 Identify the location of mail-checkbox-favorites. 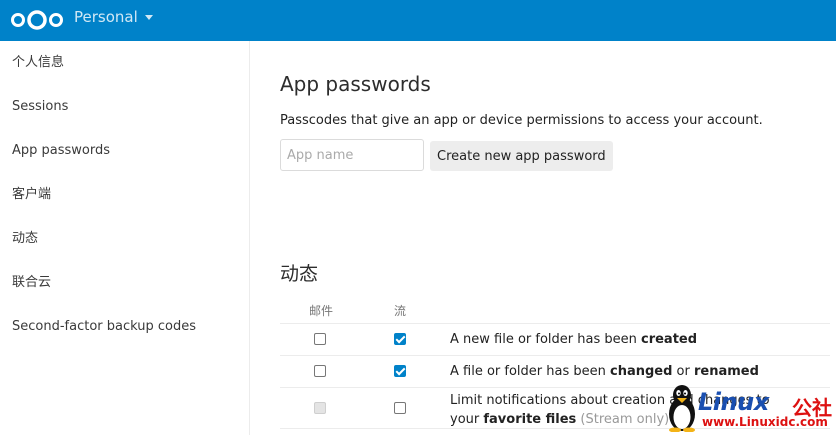
(320, 408).